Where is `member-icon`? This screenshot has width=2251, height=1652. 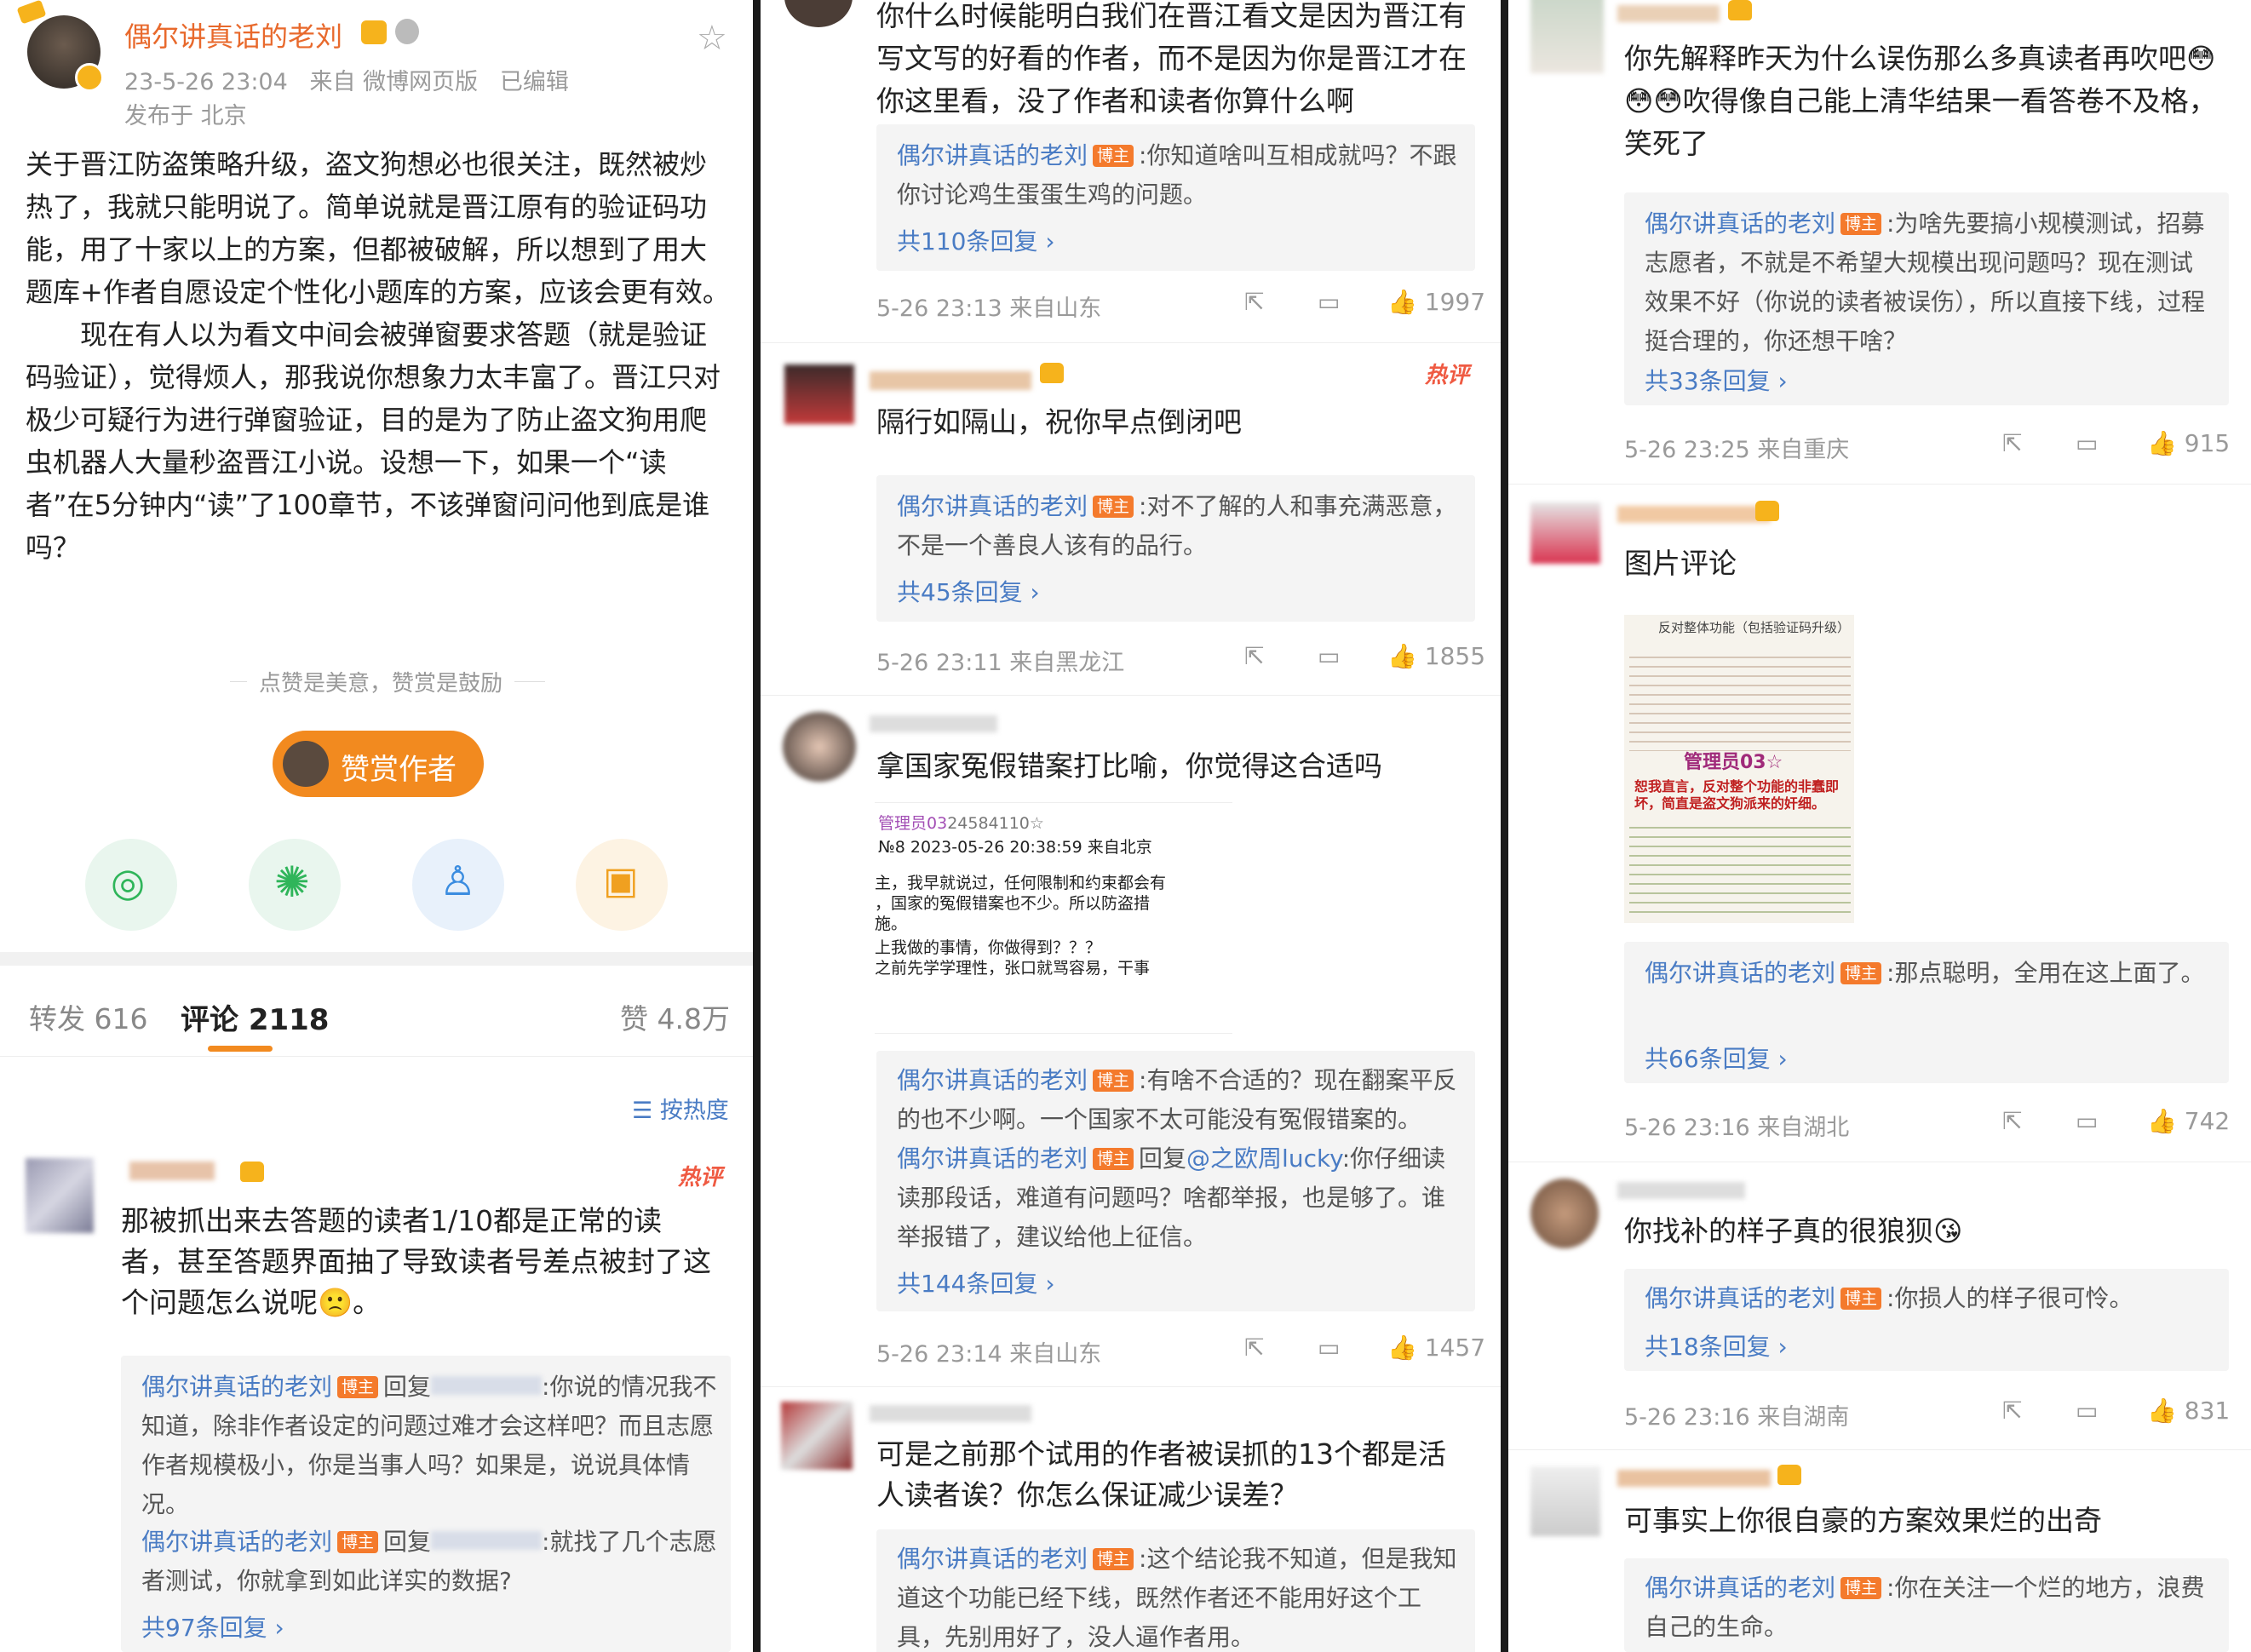
member-icon is located at coordinates (374, 32).